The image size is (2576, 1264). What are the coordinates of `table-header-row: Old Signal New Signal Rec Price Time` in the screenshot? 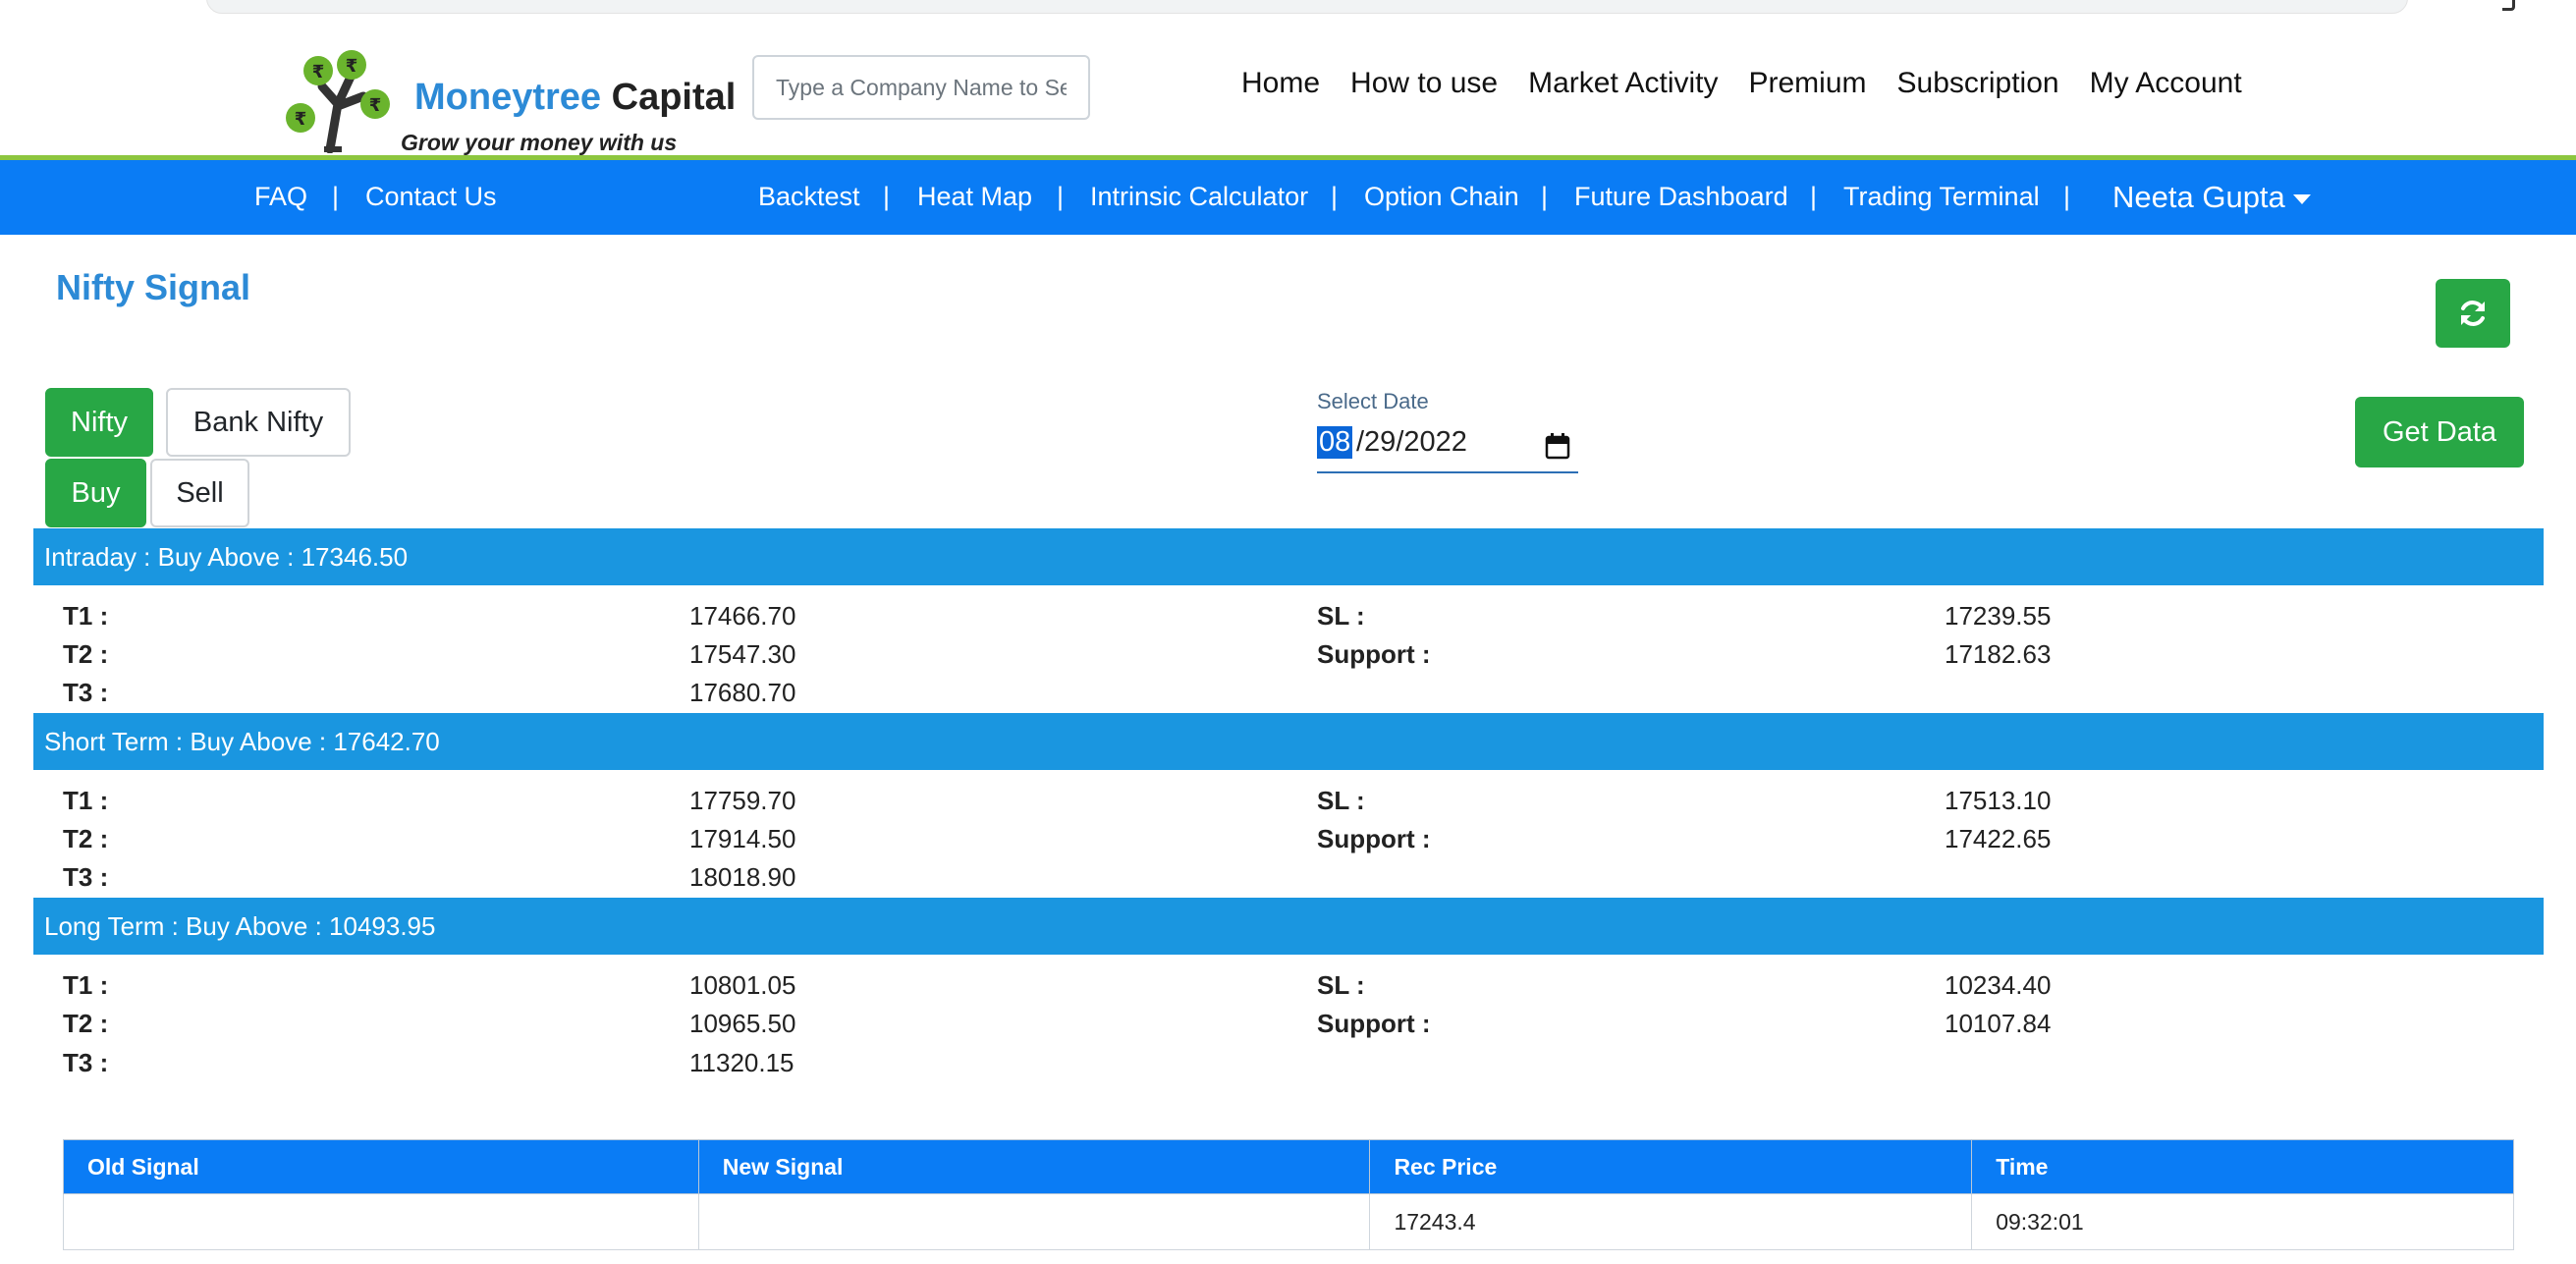 It's located at (1288, 1166).